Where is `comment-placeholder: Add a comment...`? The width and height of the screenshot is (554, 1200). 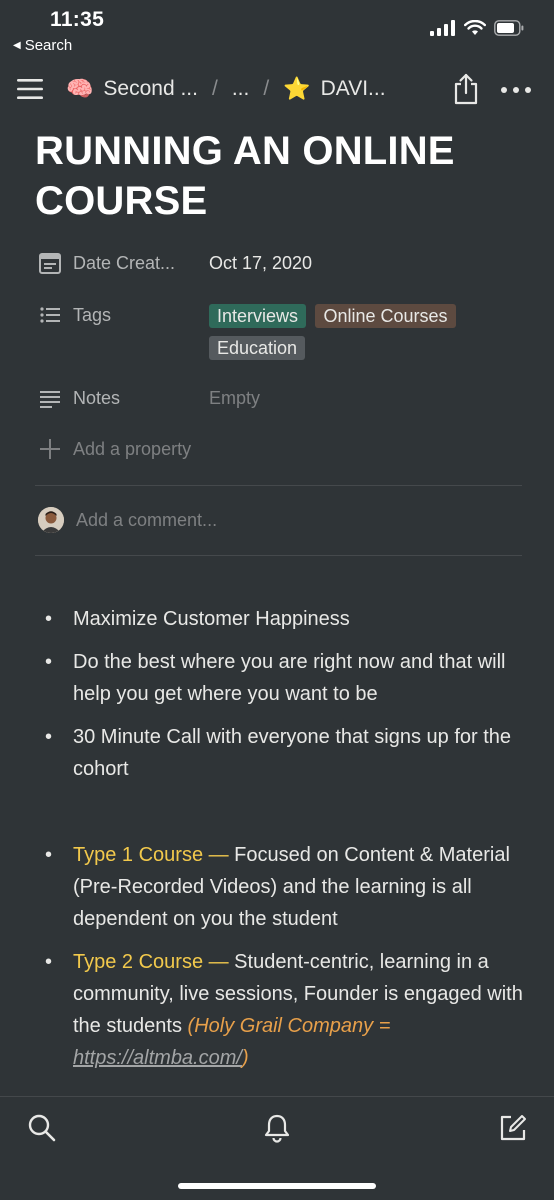 comment-placeholder: Add a comment... is located at coordinates (147, 519).